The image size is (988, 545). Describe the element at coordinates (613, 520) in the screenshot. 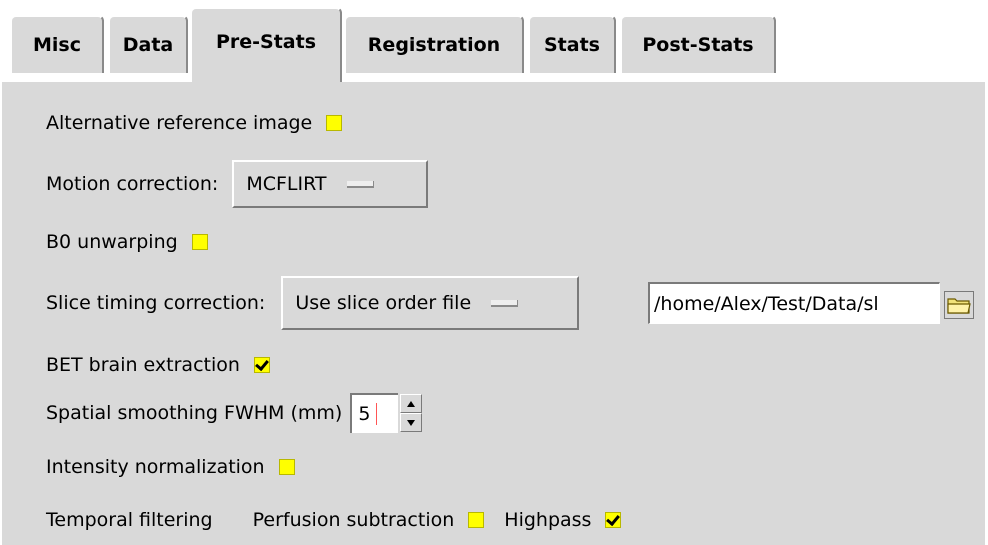

I see `highpass-checkbox` at that location.